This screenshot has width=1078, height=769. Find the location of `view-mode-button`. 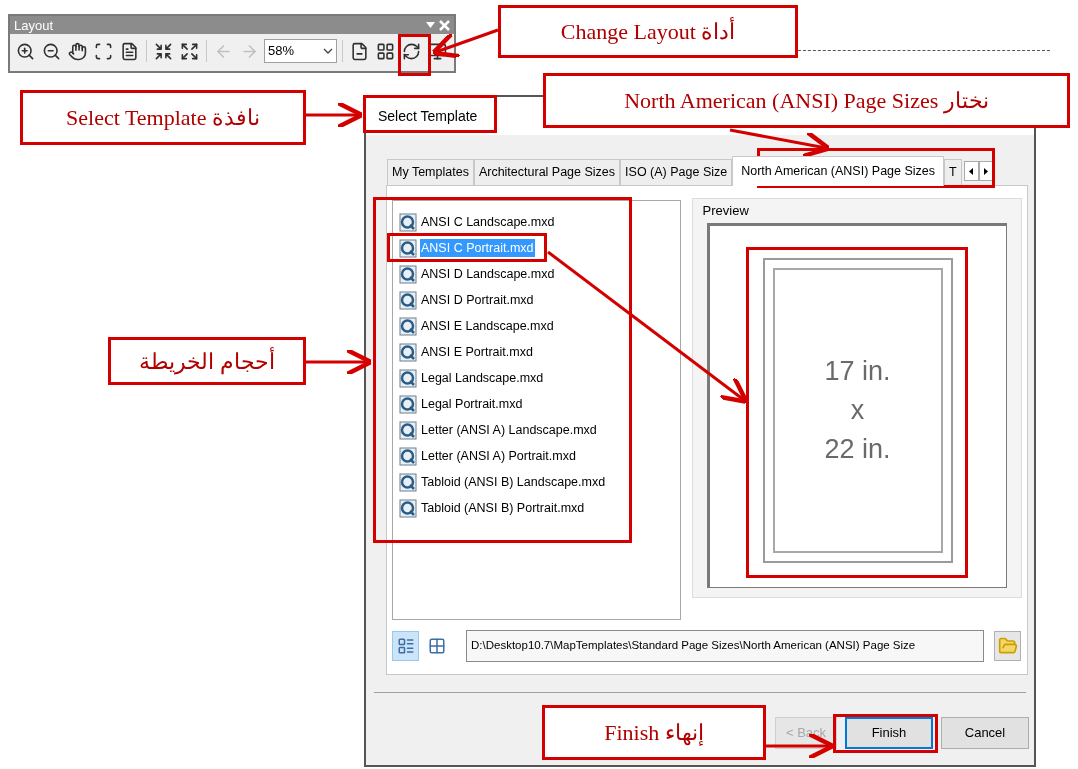

view-mode-button is located at coordinates (405, 646).